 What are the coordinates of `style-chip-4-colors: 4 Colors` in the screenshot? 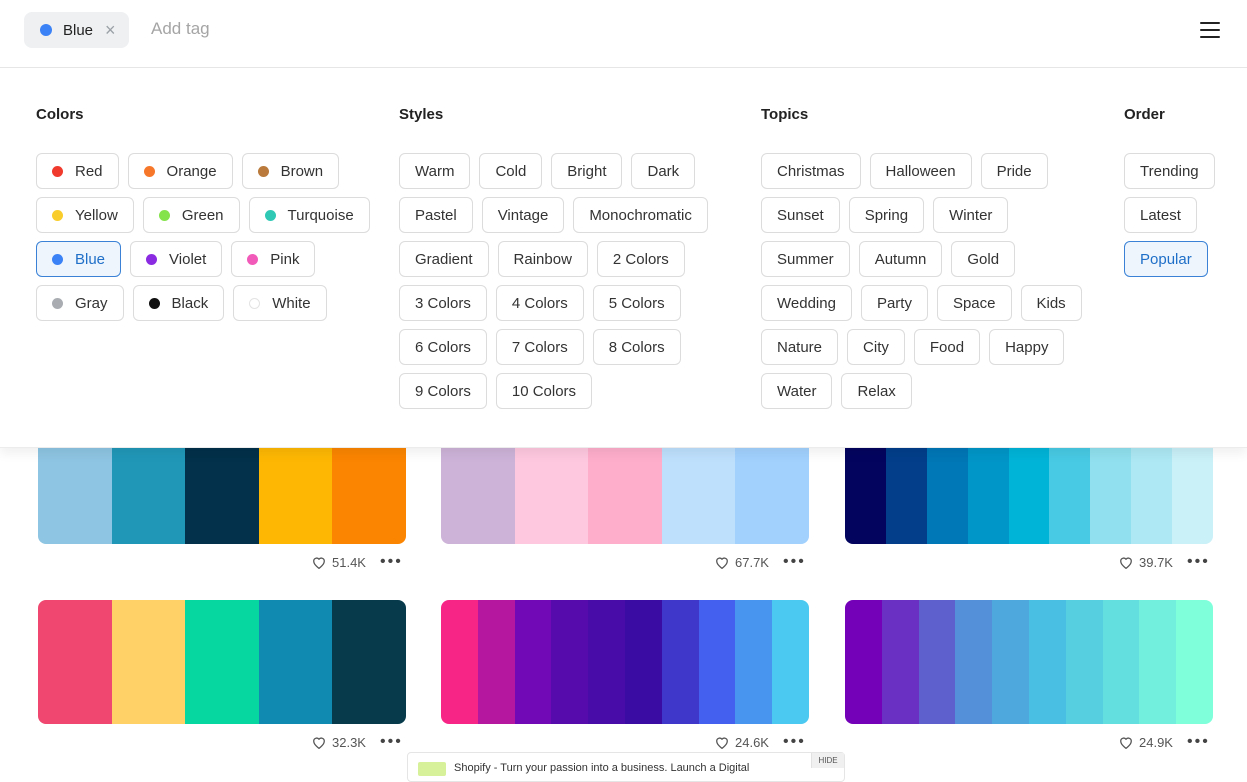 It's located at (539, 303).